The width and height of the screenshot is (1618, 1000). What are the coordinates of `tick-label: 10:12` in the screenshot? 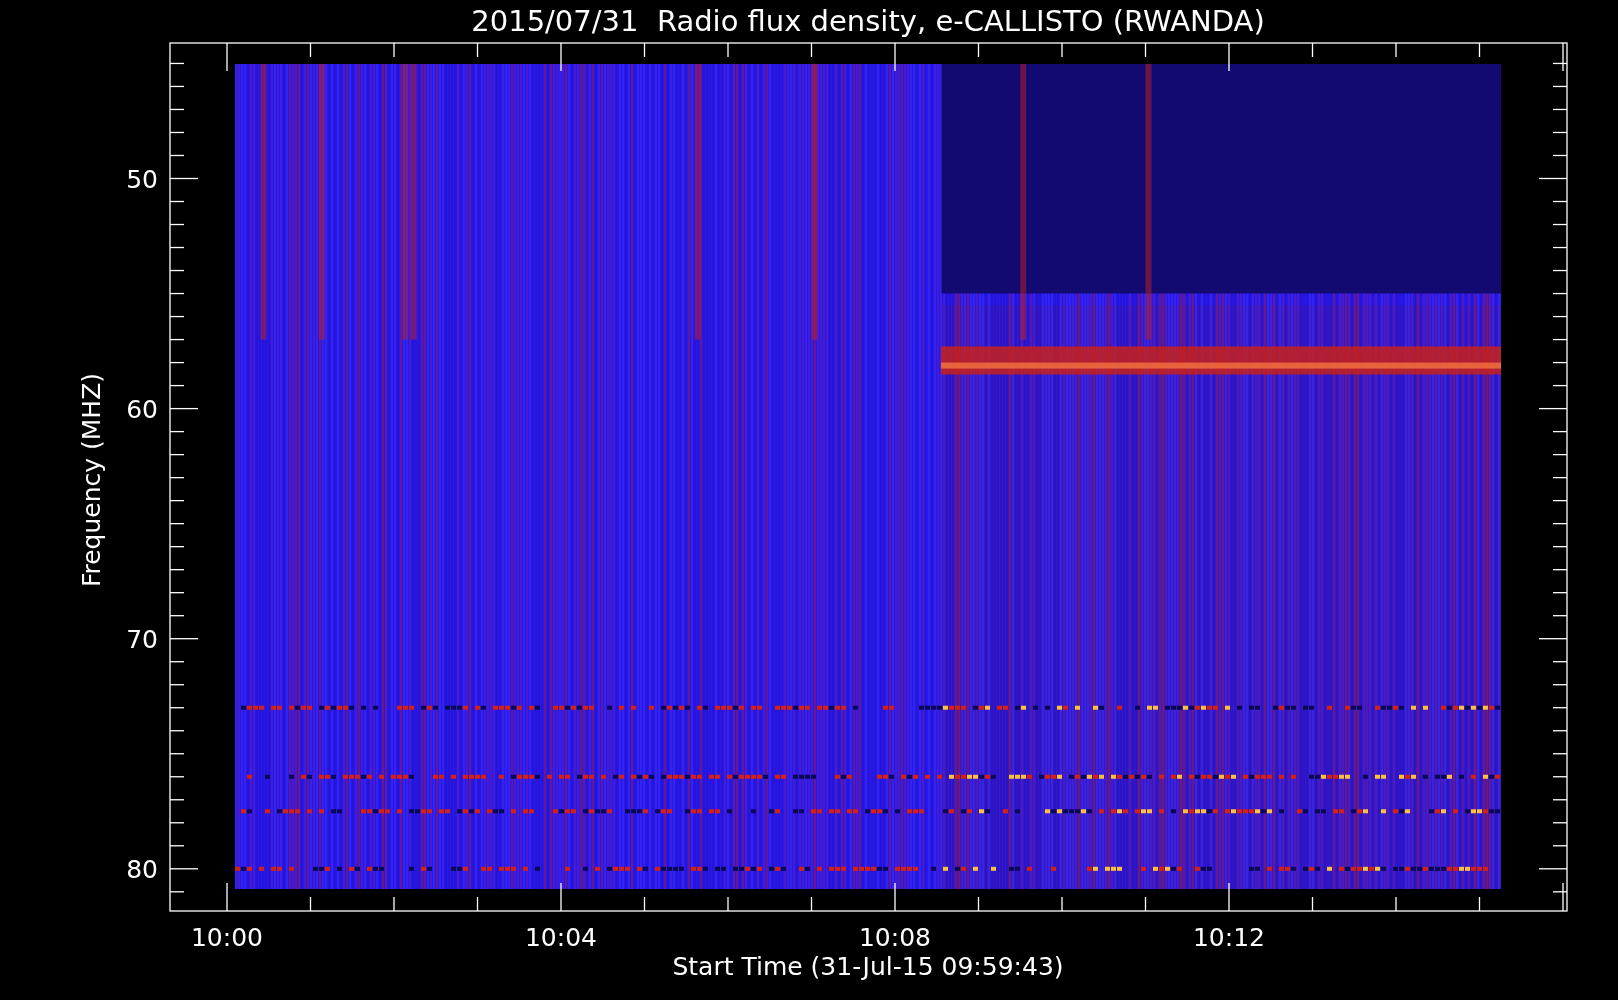 It's located at (1229, 937).